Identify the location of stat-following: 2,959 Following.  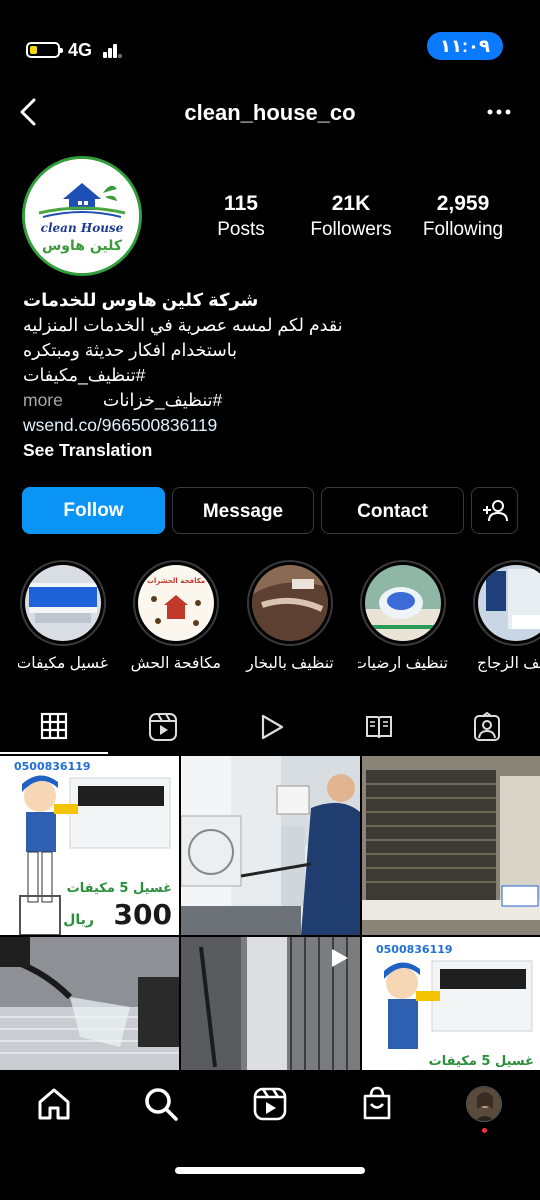
(463, 216).